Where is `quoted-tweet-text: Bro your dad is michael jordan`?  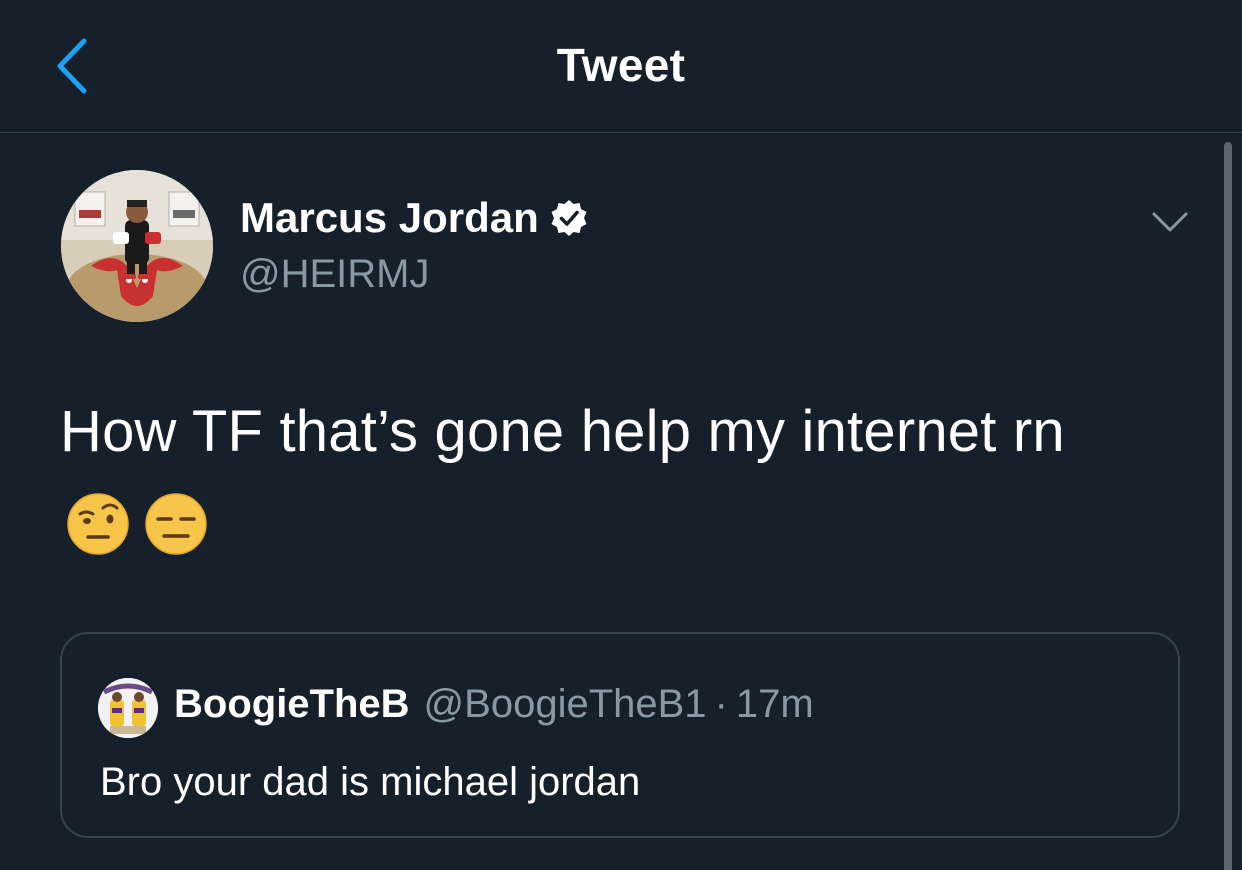
quoted-tweet-text: Bro your dad is michael jordan is located at coordinates (370, 782).